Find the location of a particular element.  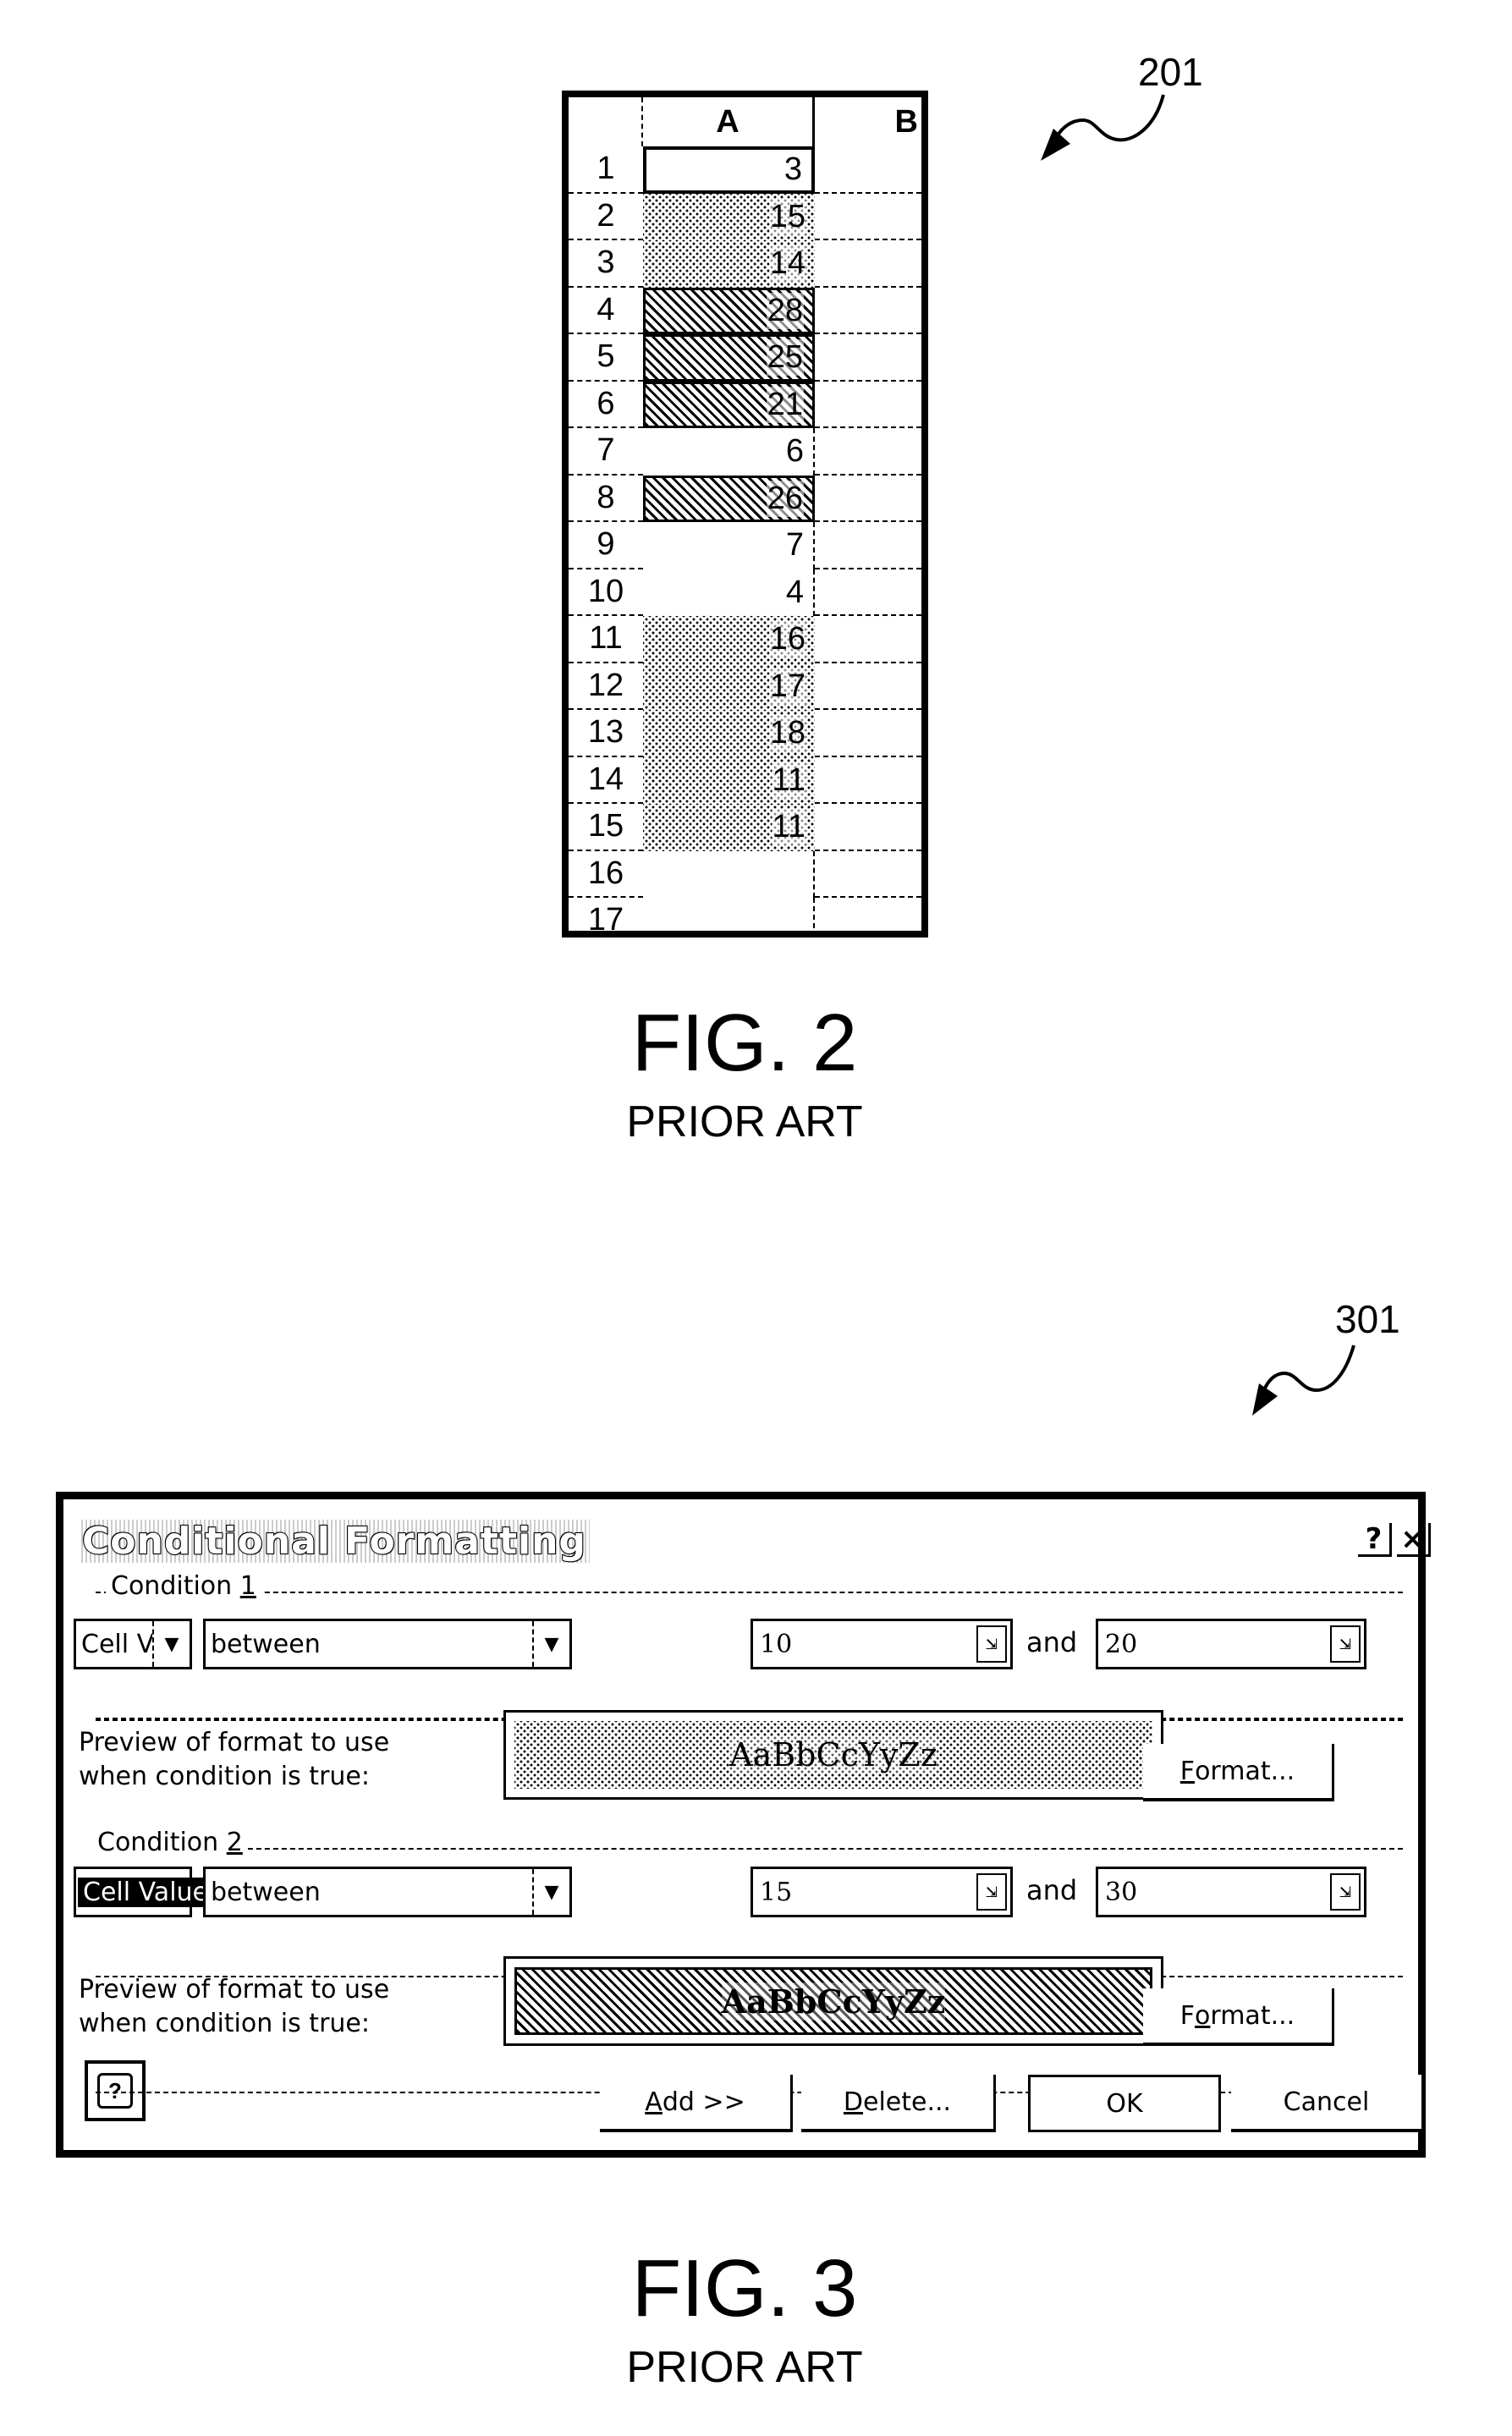

condition-2-value2: 30 is located at coordinates (1122, 1892).